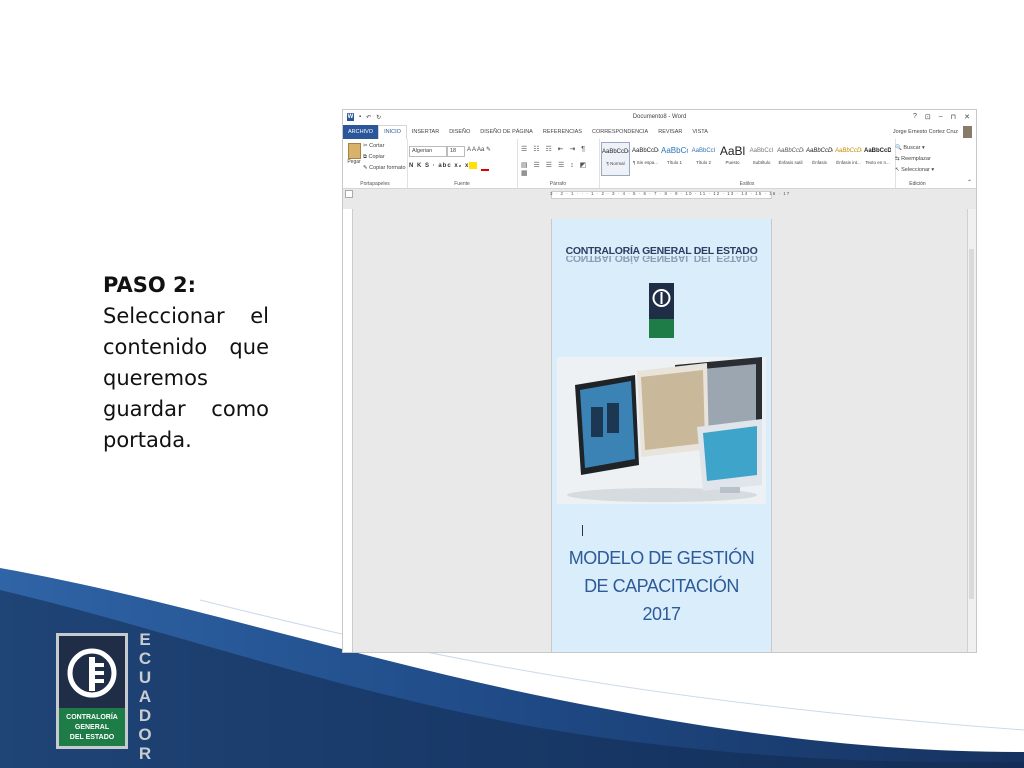 The image size is (1024, 768). I want to click on paragraph-group: ☰ ☷ ☶ ⇤ ⇥ ¶ ▤ ☰ ☰ ☰ ↕ ◩ ▦ Párrafo, so click(558, 163).